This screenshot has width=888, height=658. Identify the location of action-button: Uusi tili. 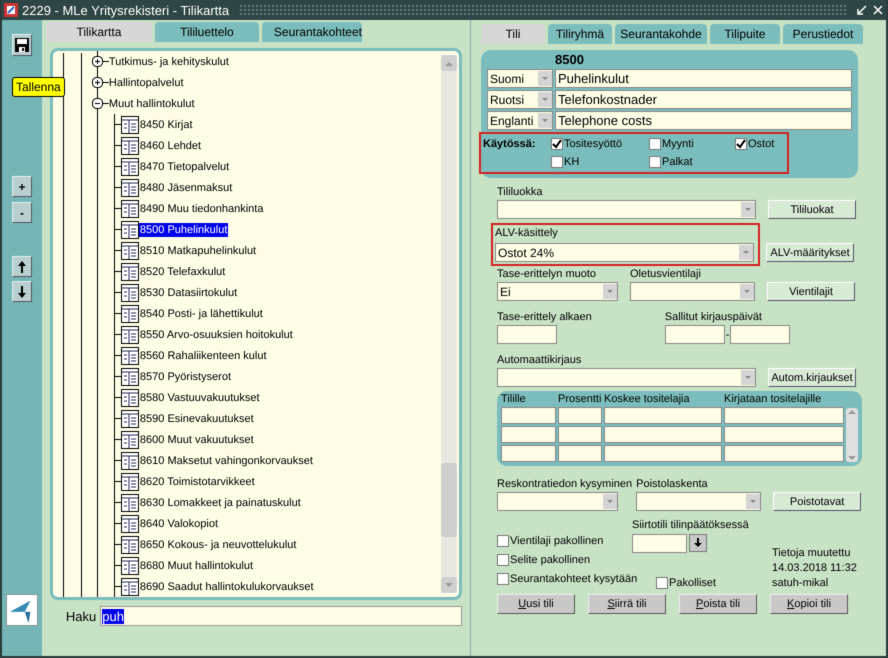
(536, 604).